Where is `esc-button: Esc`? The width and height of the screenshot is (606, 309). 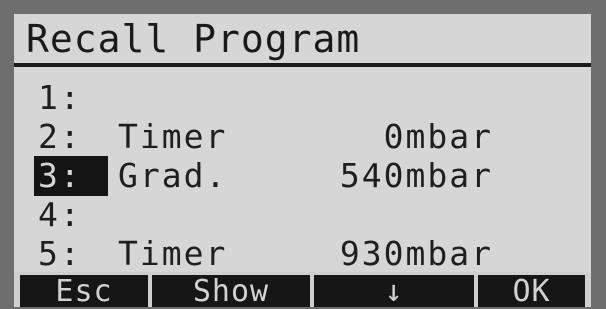 esc-button: Esc is located at coordinates (84, 291).